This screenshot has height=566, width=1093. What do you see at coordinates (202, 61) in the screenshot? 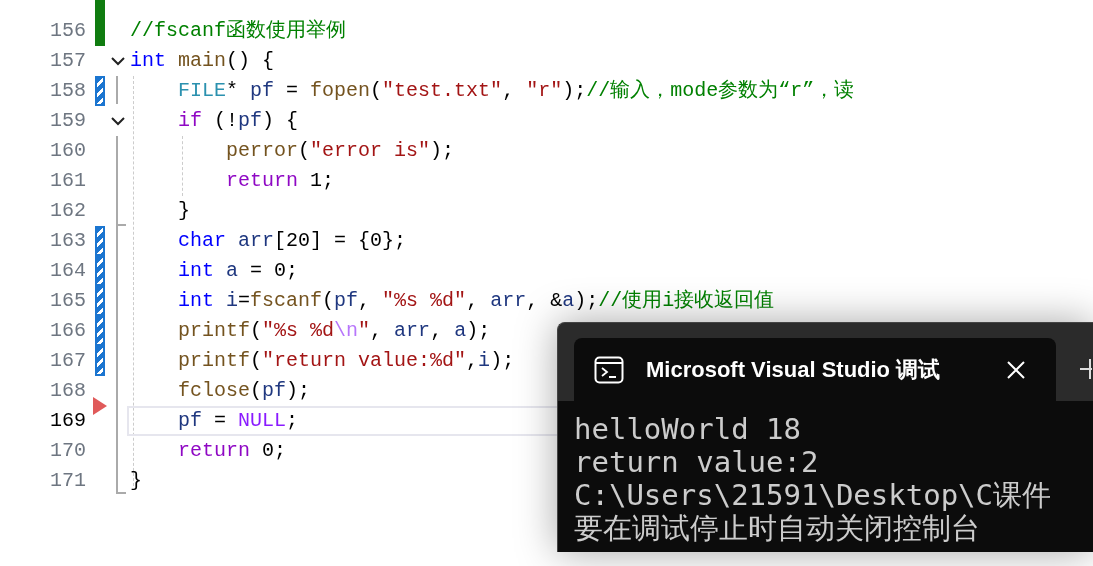
I see `code-line: int main() {` at bounding box center [202, 61].